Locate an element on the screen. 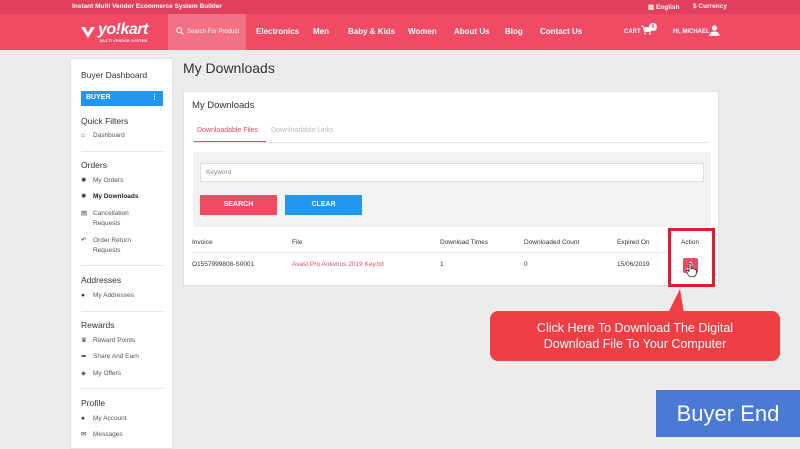 The image size is (800, 449). nav-electronics: Electronics is located at coordinates (277, 31).